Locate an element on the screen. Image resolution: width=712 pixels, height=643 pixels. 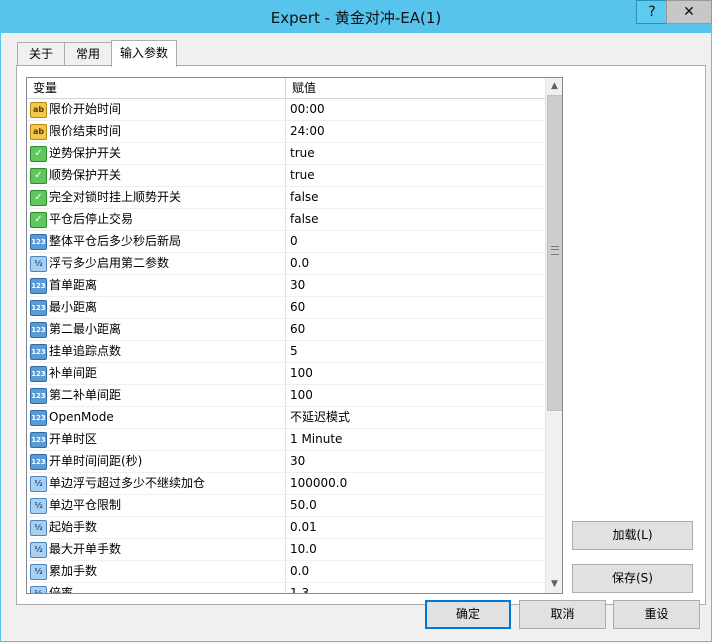
parameter-name-cell: 123 首单距离 is located at coordinates (156, 285).